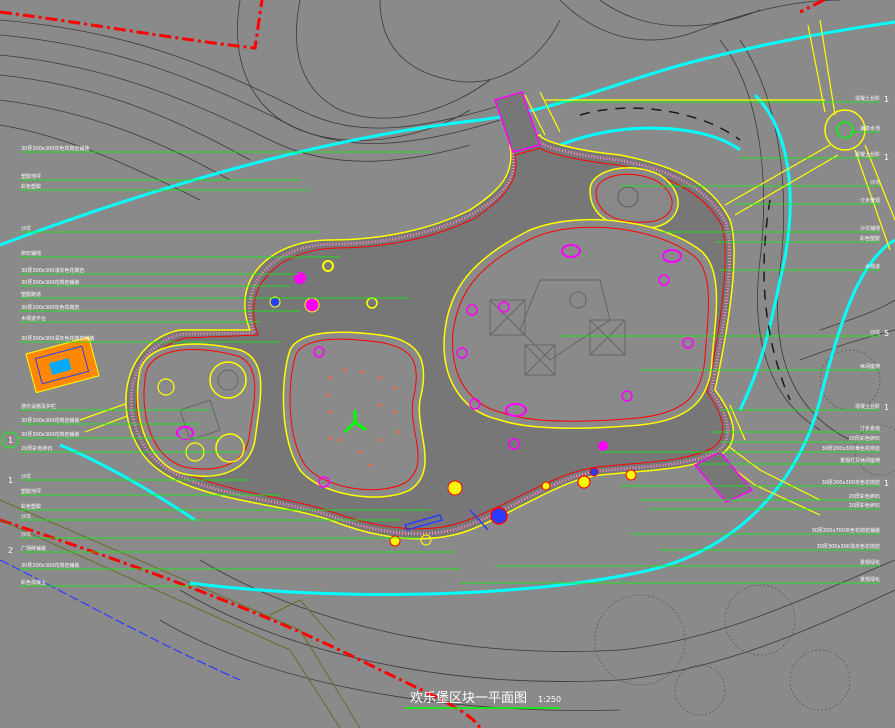 The height and width of the screenshot is (728, 895). What do you see at coordinates (31, 253) in the screenshot?
I see `left-callout-label: 卵石铺地` at bounding box center [31, 253].